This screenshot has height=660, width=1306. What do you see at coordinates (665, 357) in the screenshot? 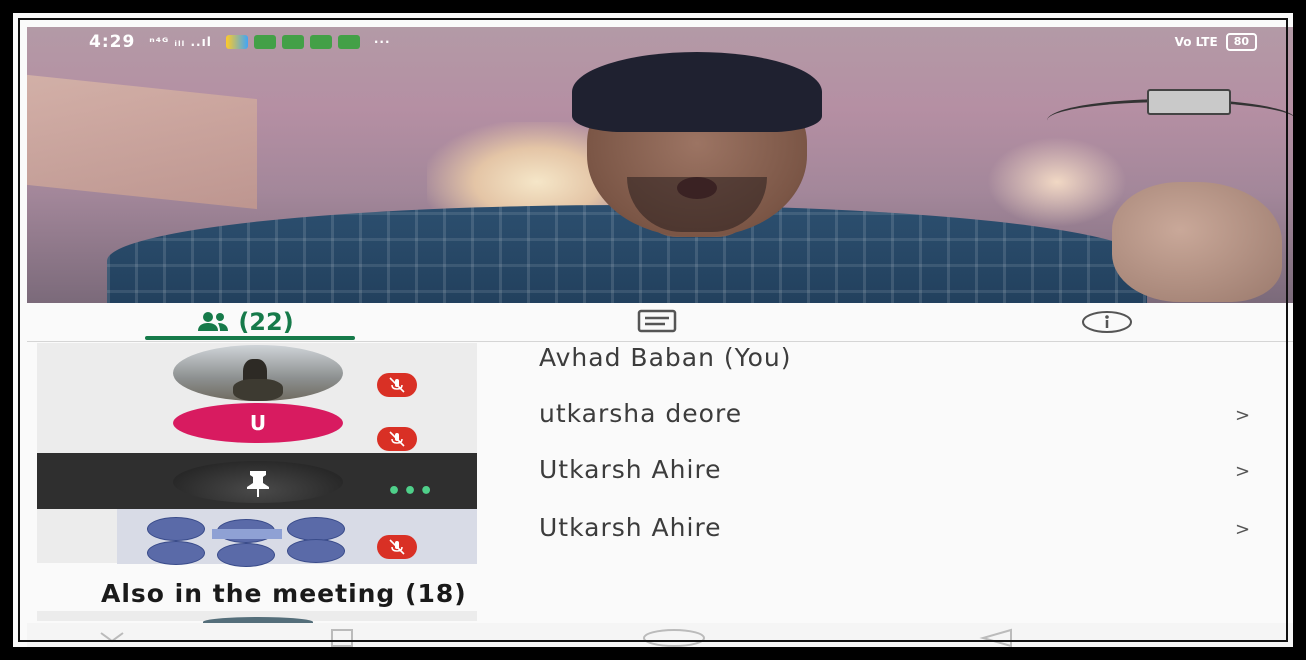
I see `participant-name-self: Avhad Baban (You)` at bounding box center [665, 357].